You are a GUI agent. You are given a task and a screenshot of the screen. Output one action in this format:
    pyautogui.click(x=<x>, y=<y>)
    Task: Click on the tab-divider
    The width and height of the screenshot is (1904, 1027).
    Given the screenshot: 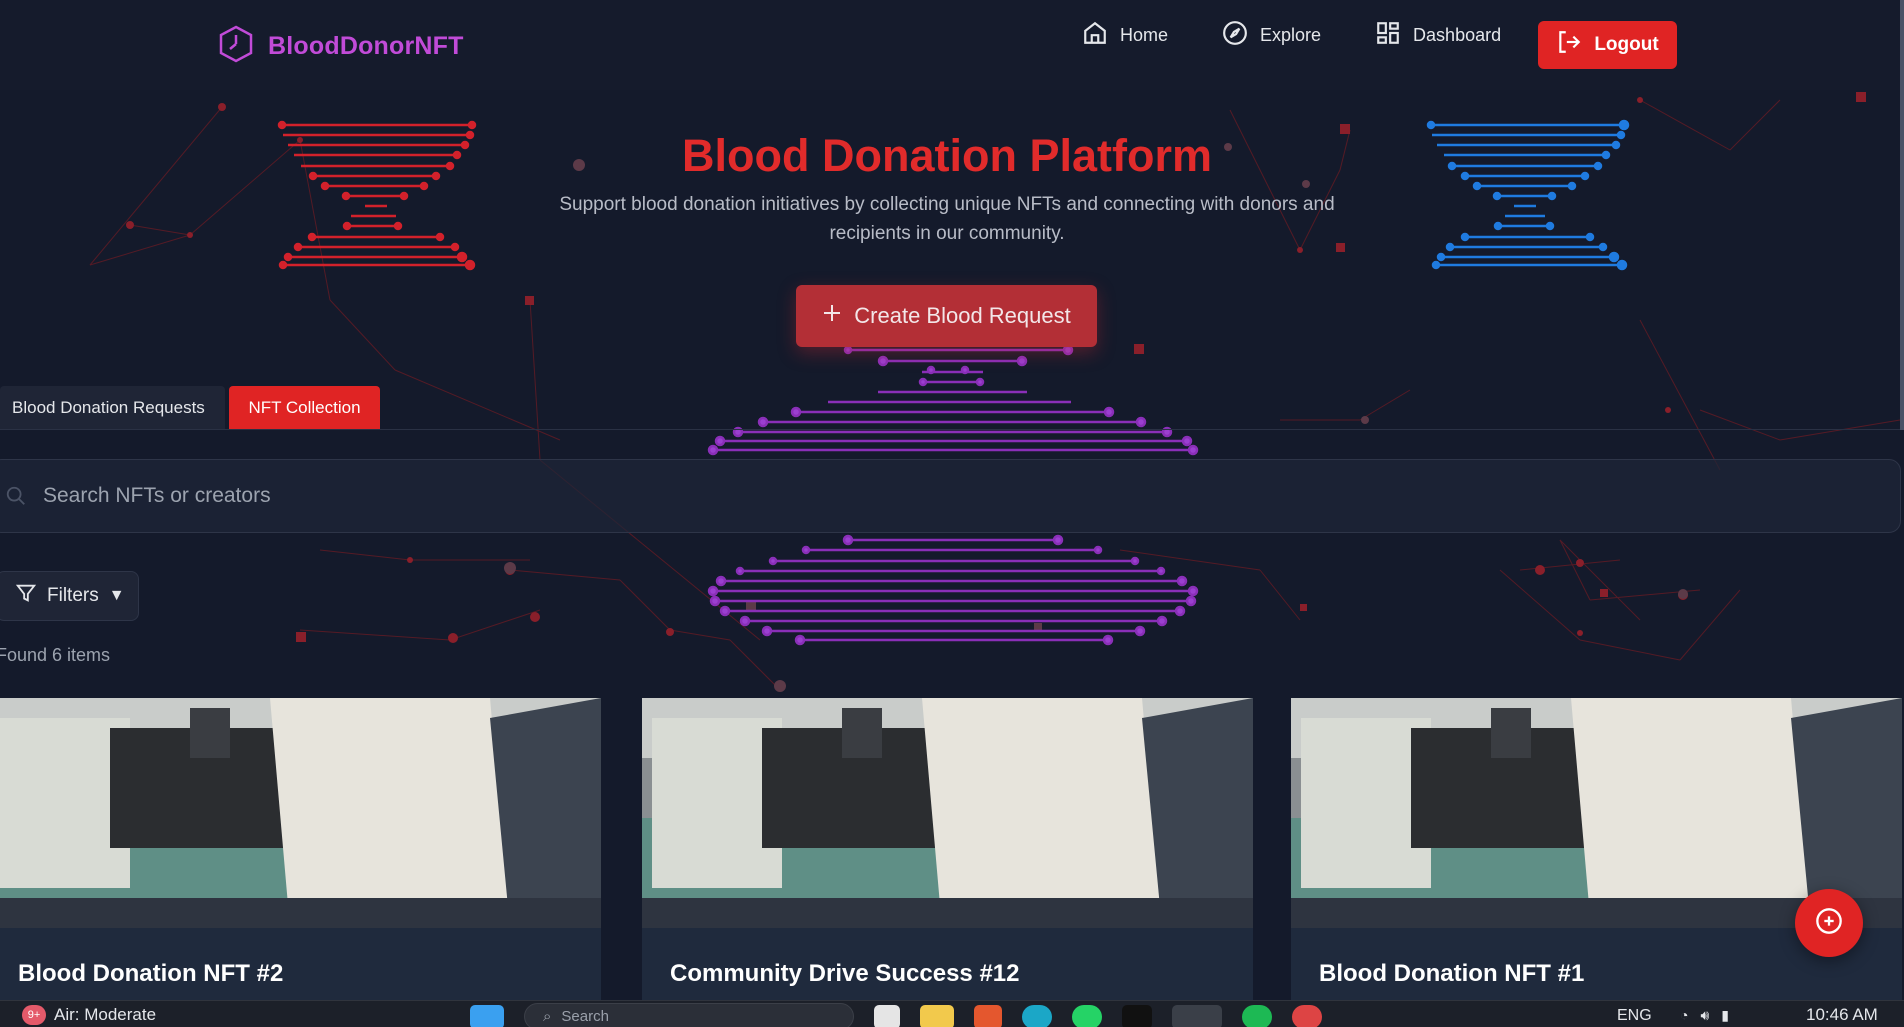 What is the action you would take?
    pyautogui.click(x=952, y=429)
    